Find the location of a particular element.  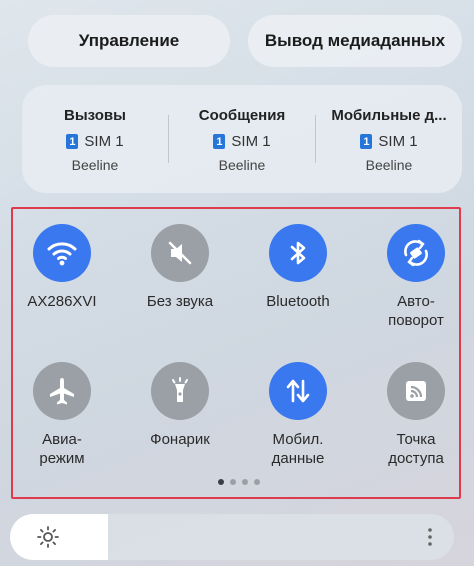

sim-messages-item: Сообщения 1 SIM 1 Beeline is located at coordinates (242, 139).